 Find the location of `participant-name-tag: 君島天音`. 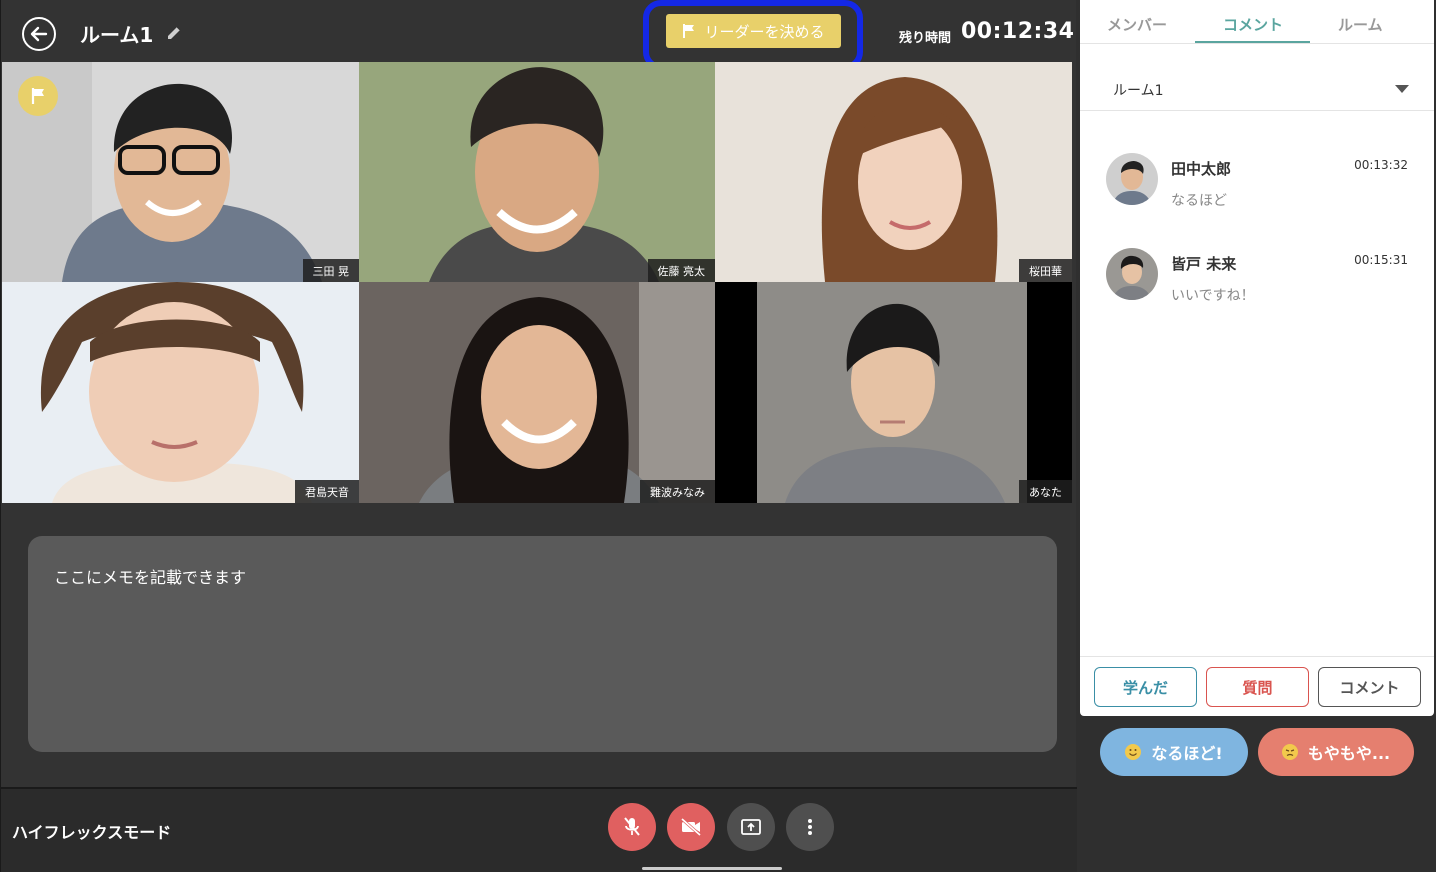

participant-name-tag: 君島天音 is located at coordinates (327, 491).